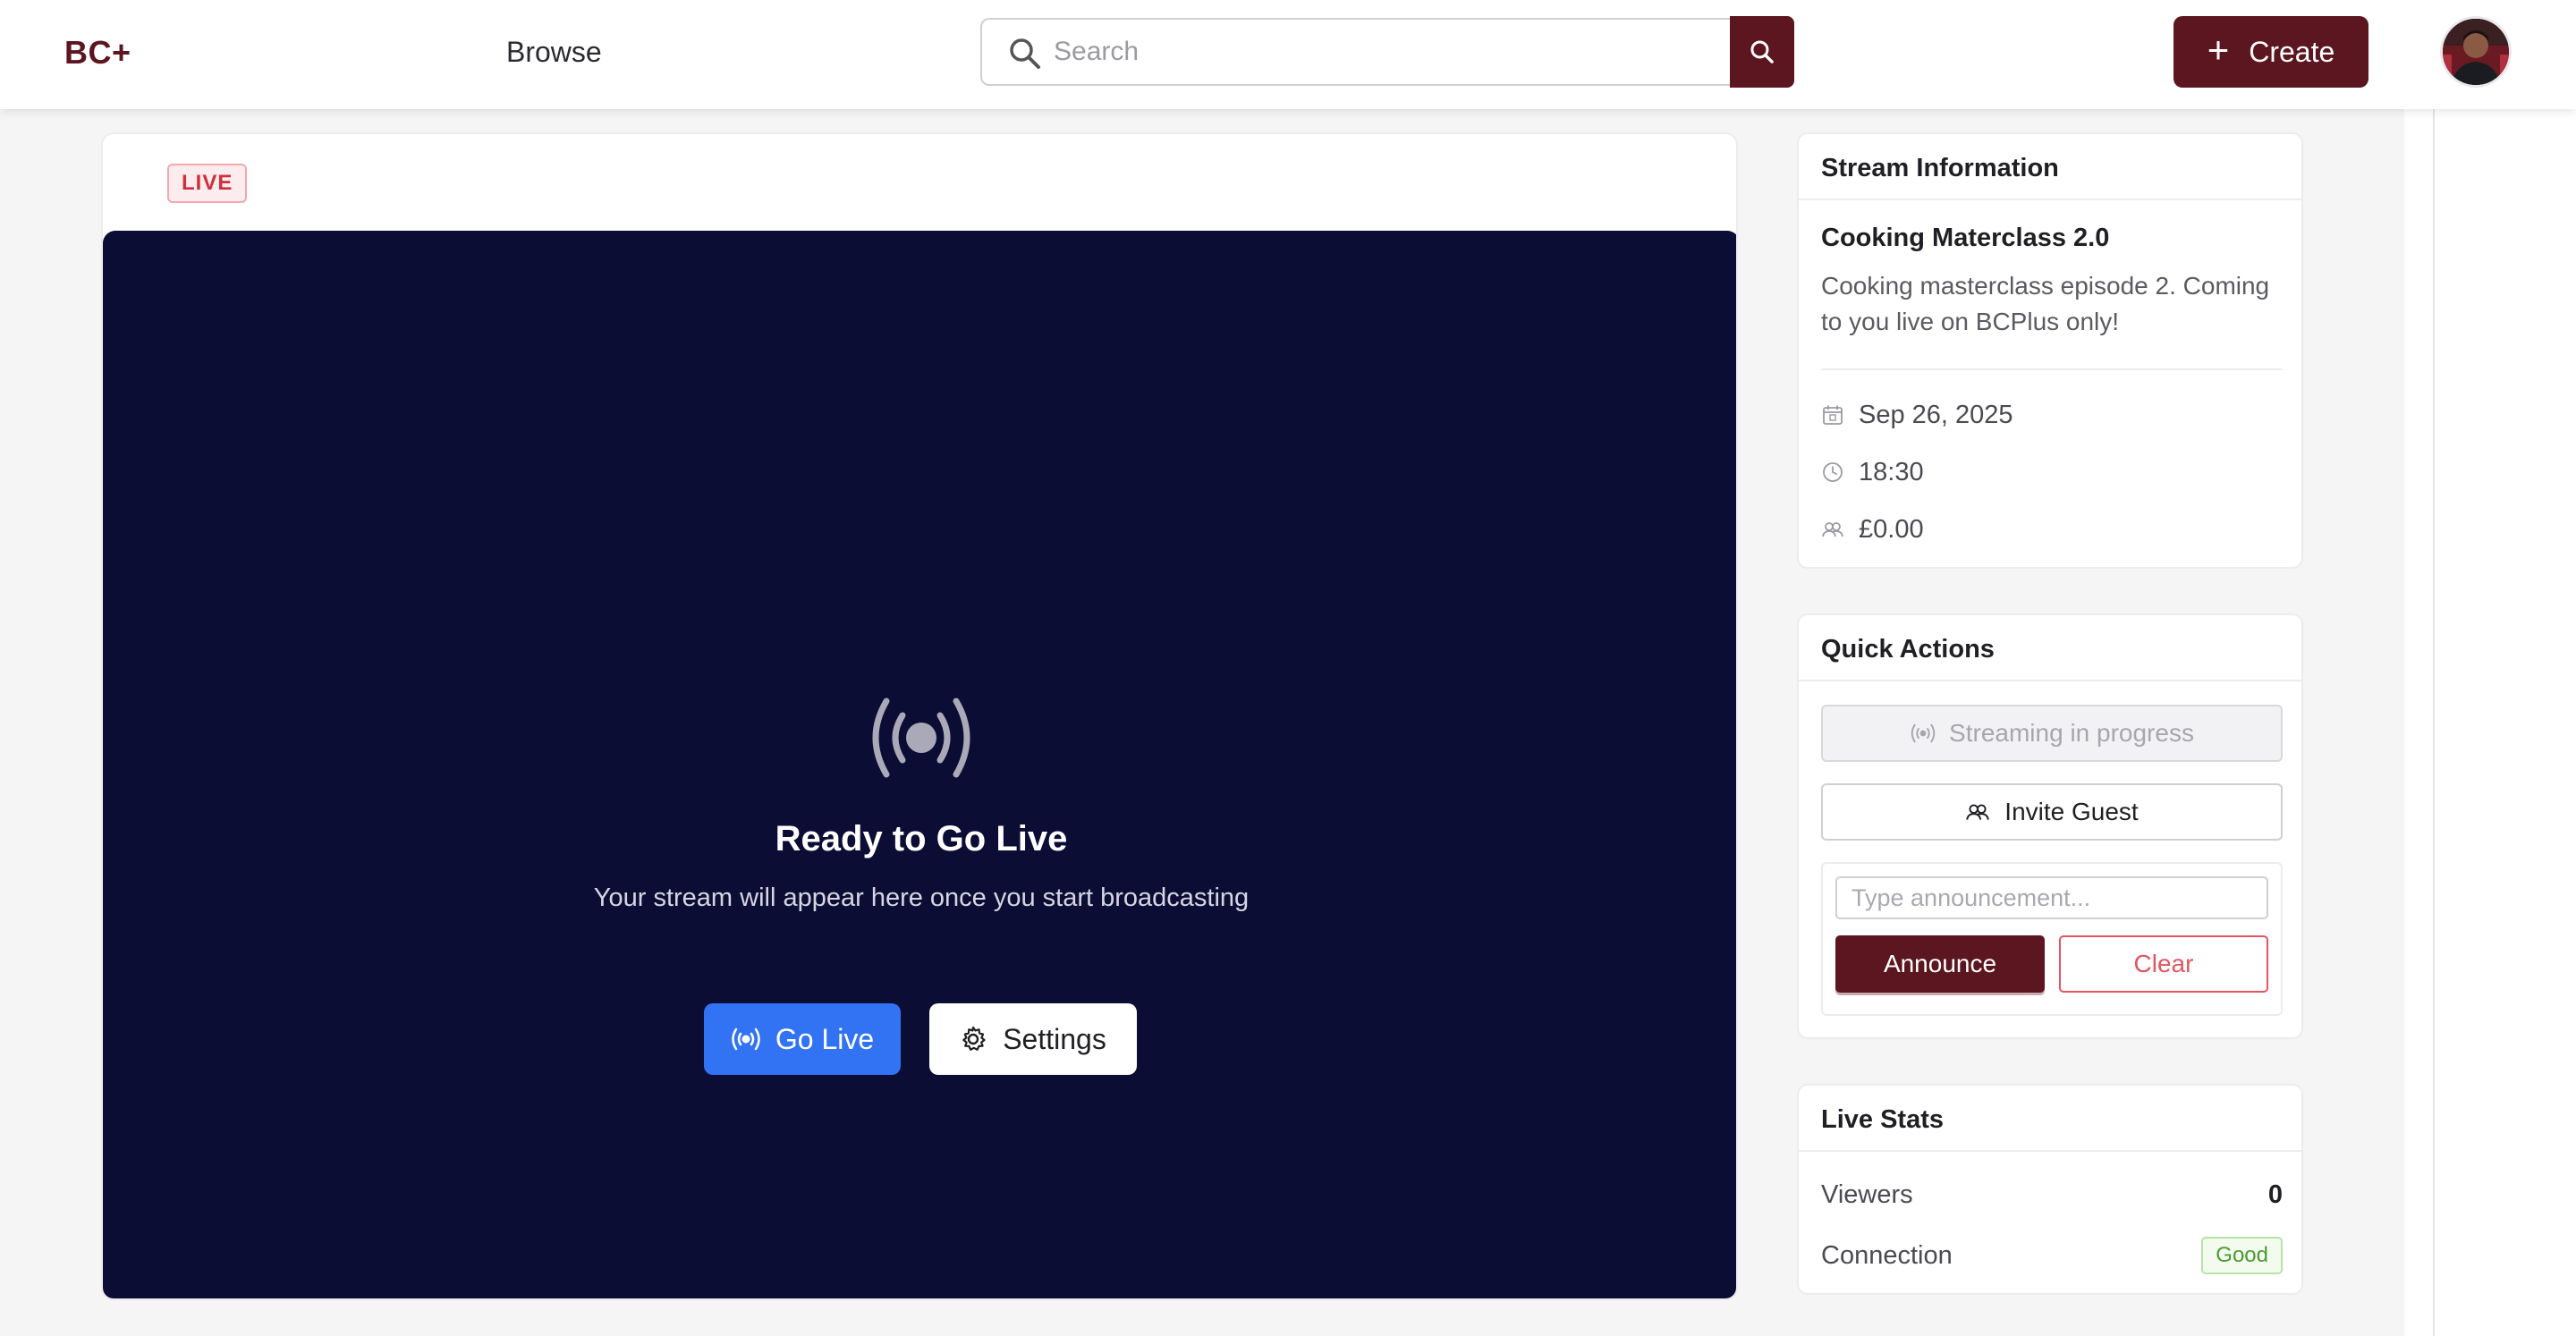 The width and height of the screenshot is (2576, 1336). What do you see at coordinates (2071, 812) in the screenshot?
I see `invite-guest-label: Invite Guest` at bounding box center [2071, 812].